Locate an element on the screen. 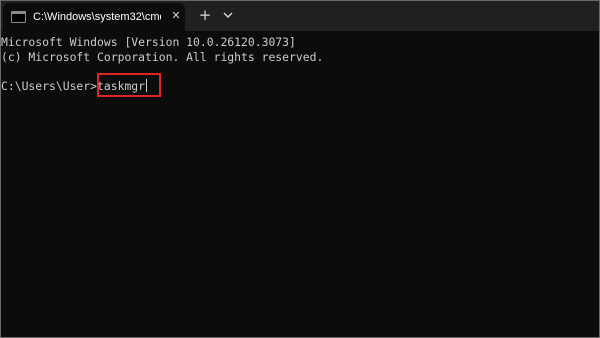 This screenshot has height=338, width=600. close-icon: ✕ is located at coordinates (176, 16).